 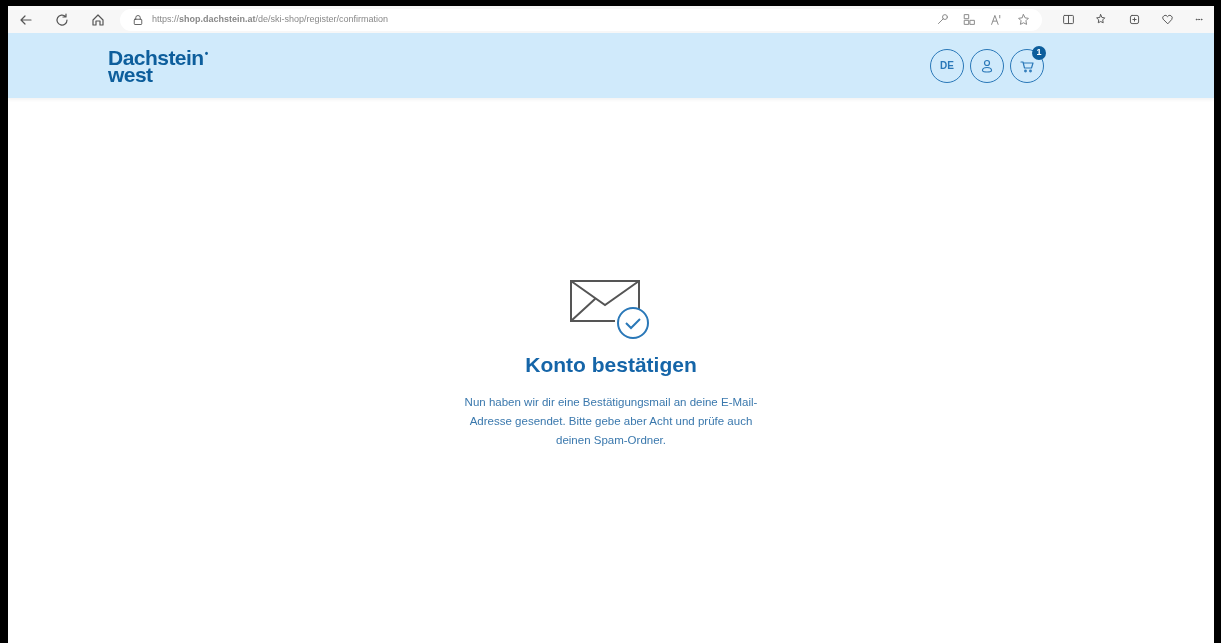 I want to click on favorites-icon, so click(x=1101, y=19).